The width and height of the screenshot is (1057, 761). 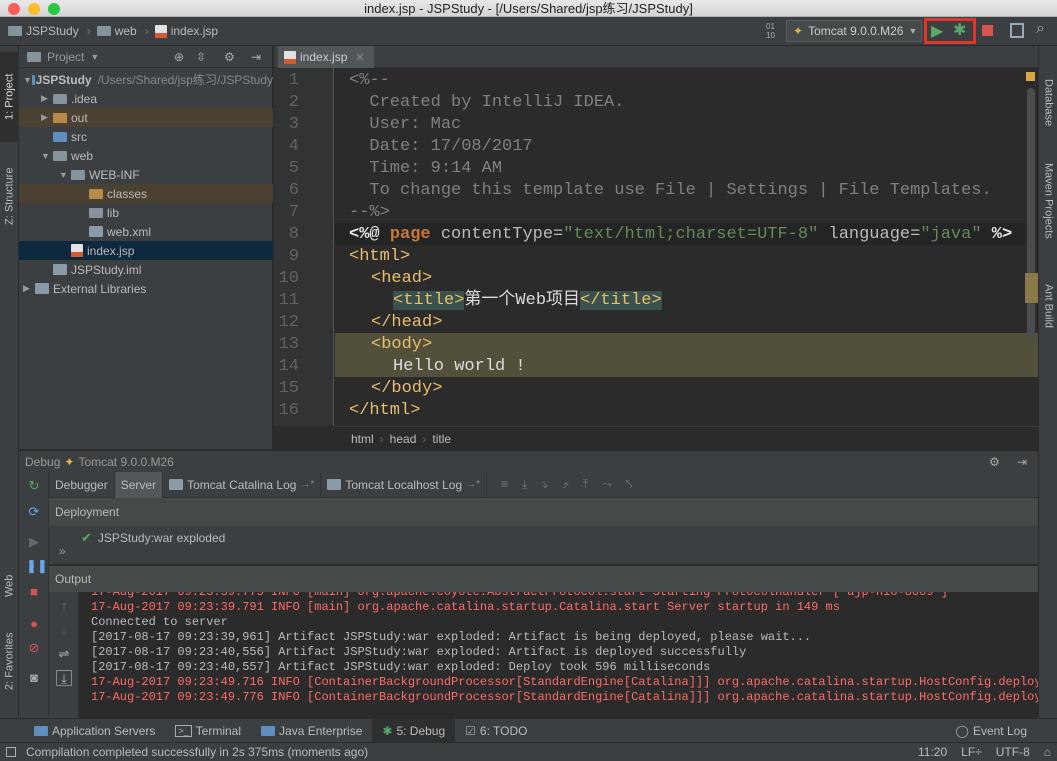 What do you see at coordinates (14, 9) in the screenshot?
I see `close-window-button` at bounding box center [14, 9].